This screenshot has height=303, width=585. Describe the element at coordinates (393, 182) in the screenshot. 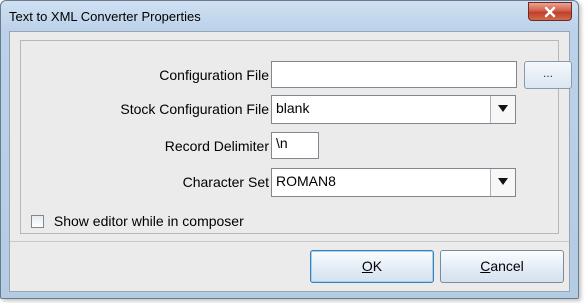

I see `charset-select: ROMAN8` at that location.